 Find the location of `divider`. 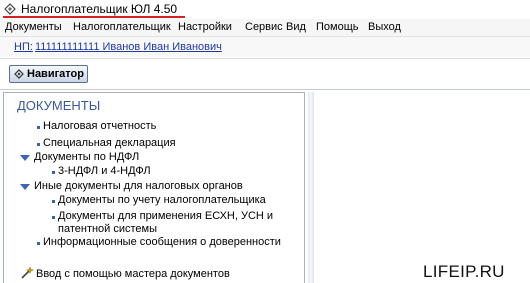

divider is located at coordinates (265, 58).